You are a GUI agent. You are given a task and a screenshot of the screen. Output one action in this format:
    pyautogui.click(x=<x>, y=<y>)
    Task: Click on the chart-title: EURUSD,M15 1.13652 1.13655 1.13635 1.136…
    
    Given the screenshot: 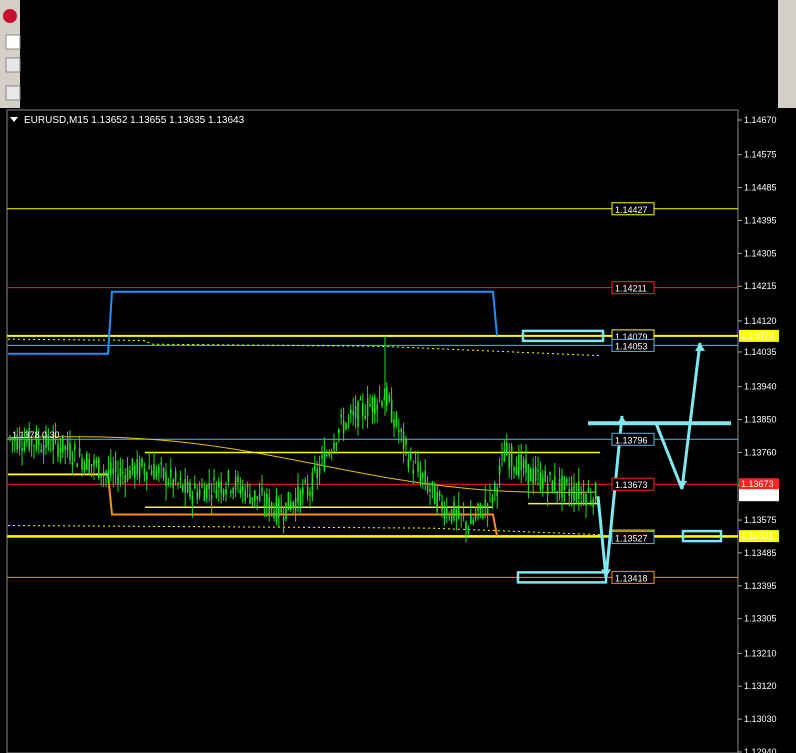 What is the action you would take?
    pyautogui.click(x=134, y=120)
    